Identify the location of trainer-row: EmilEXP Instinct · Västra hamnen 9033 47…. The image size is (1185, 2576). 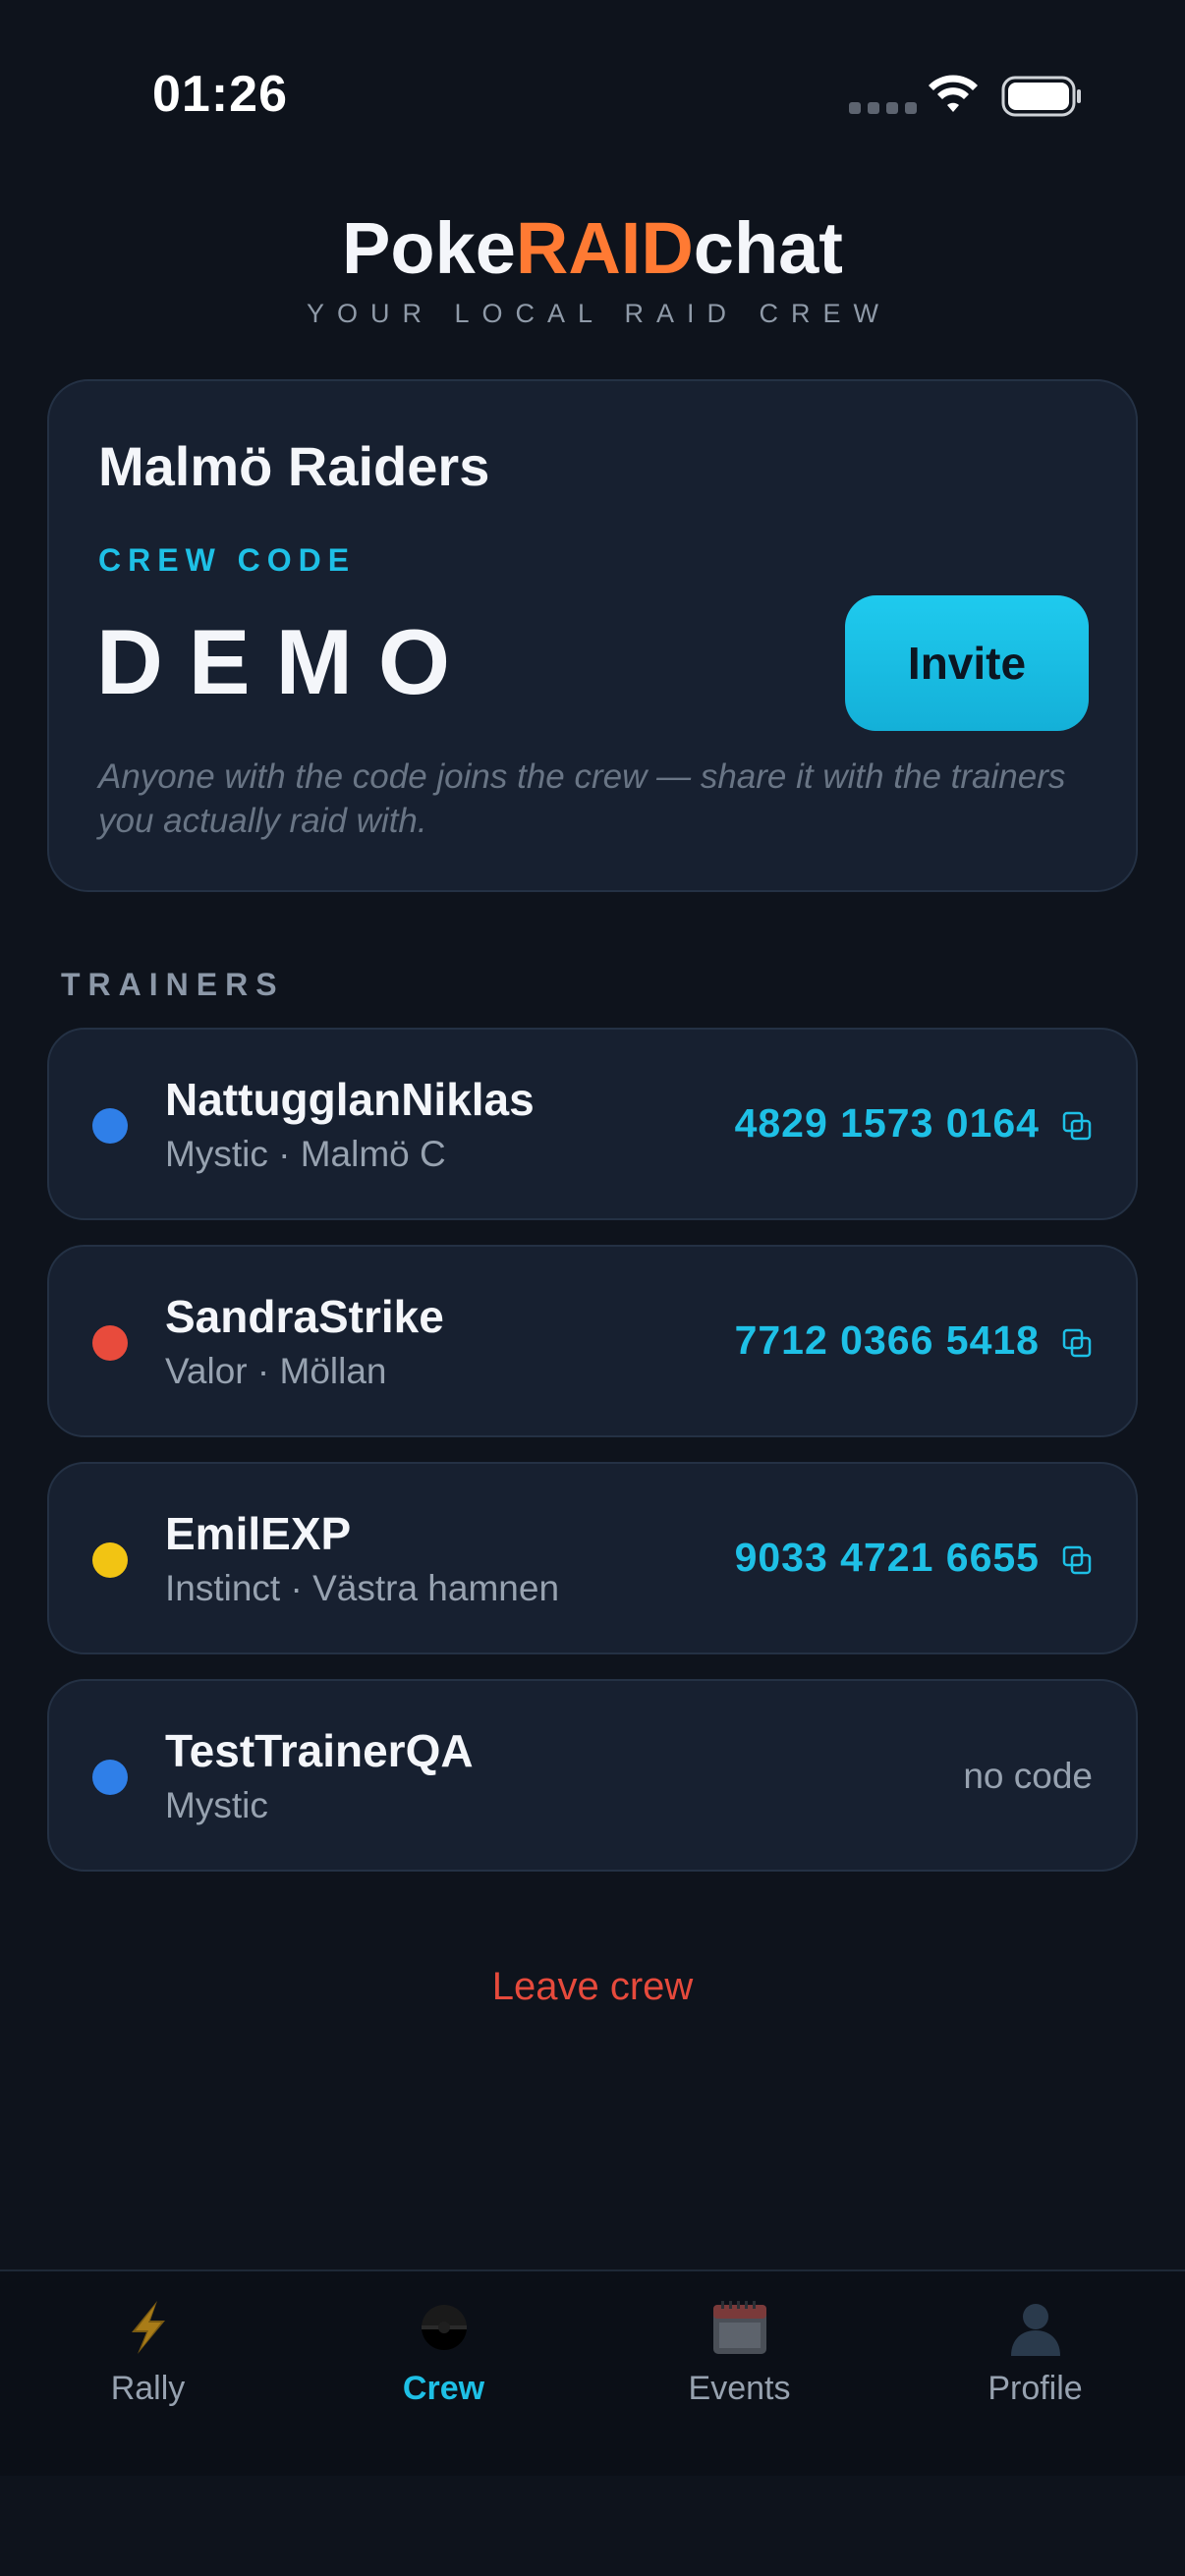
(592, 1558).